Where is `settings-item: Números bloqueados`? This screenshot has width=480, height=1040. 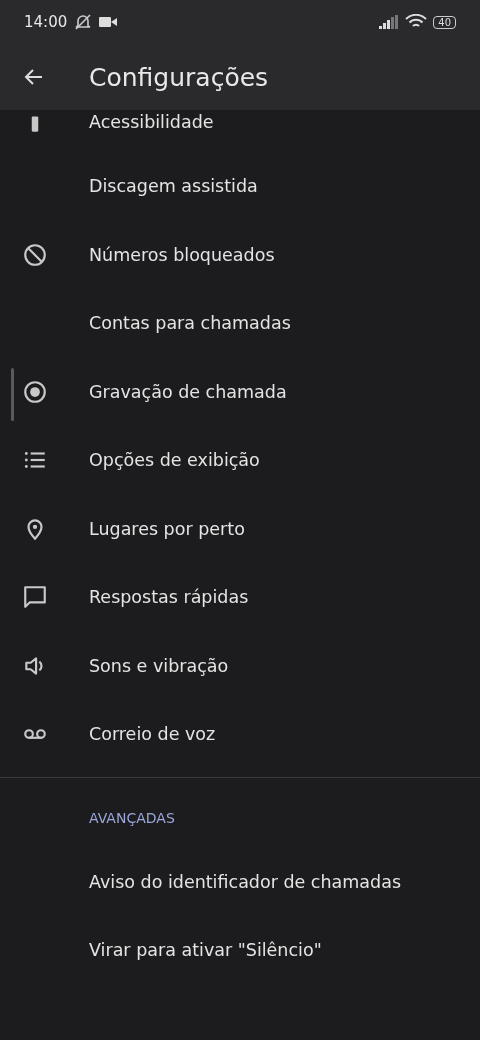
settings-item: Números bloqueados is located at coordinates (240, 254).